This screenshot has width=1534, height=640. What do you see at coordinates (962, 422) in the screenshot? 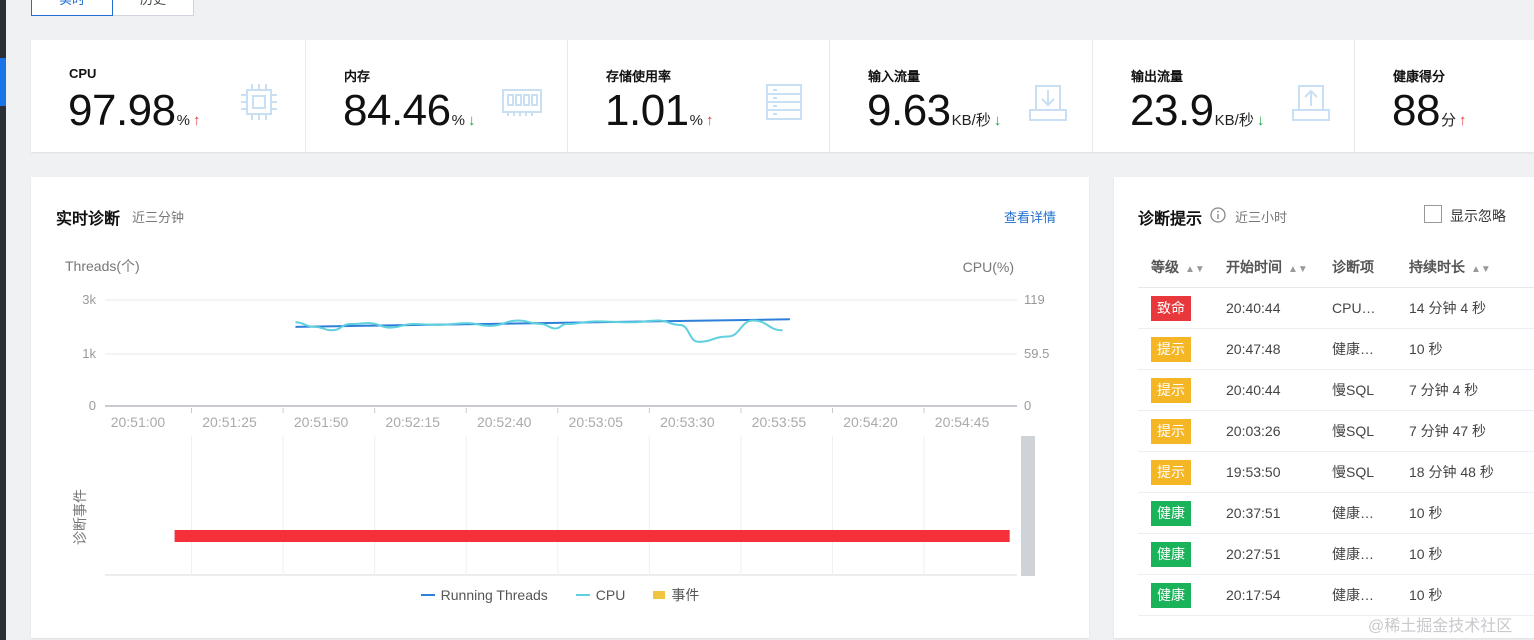
I see `x-tick-label: 20:54:45` at bounding box center [962, 422].